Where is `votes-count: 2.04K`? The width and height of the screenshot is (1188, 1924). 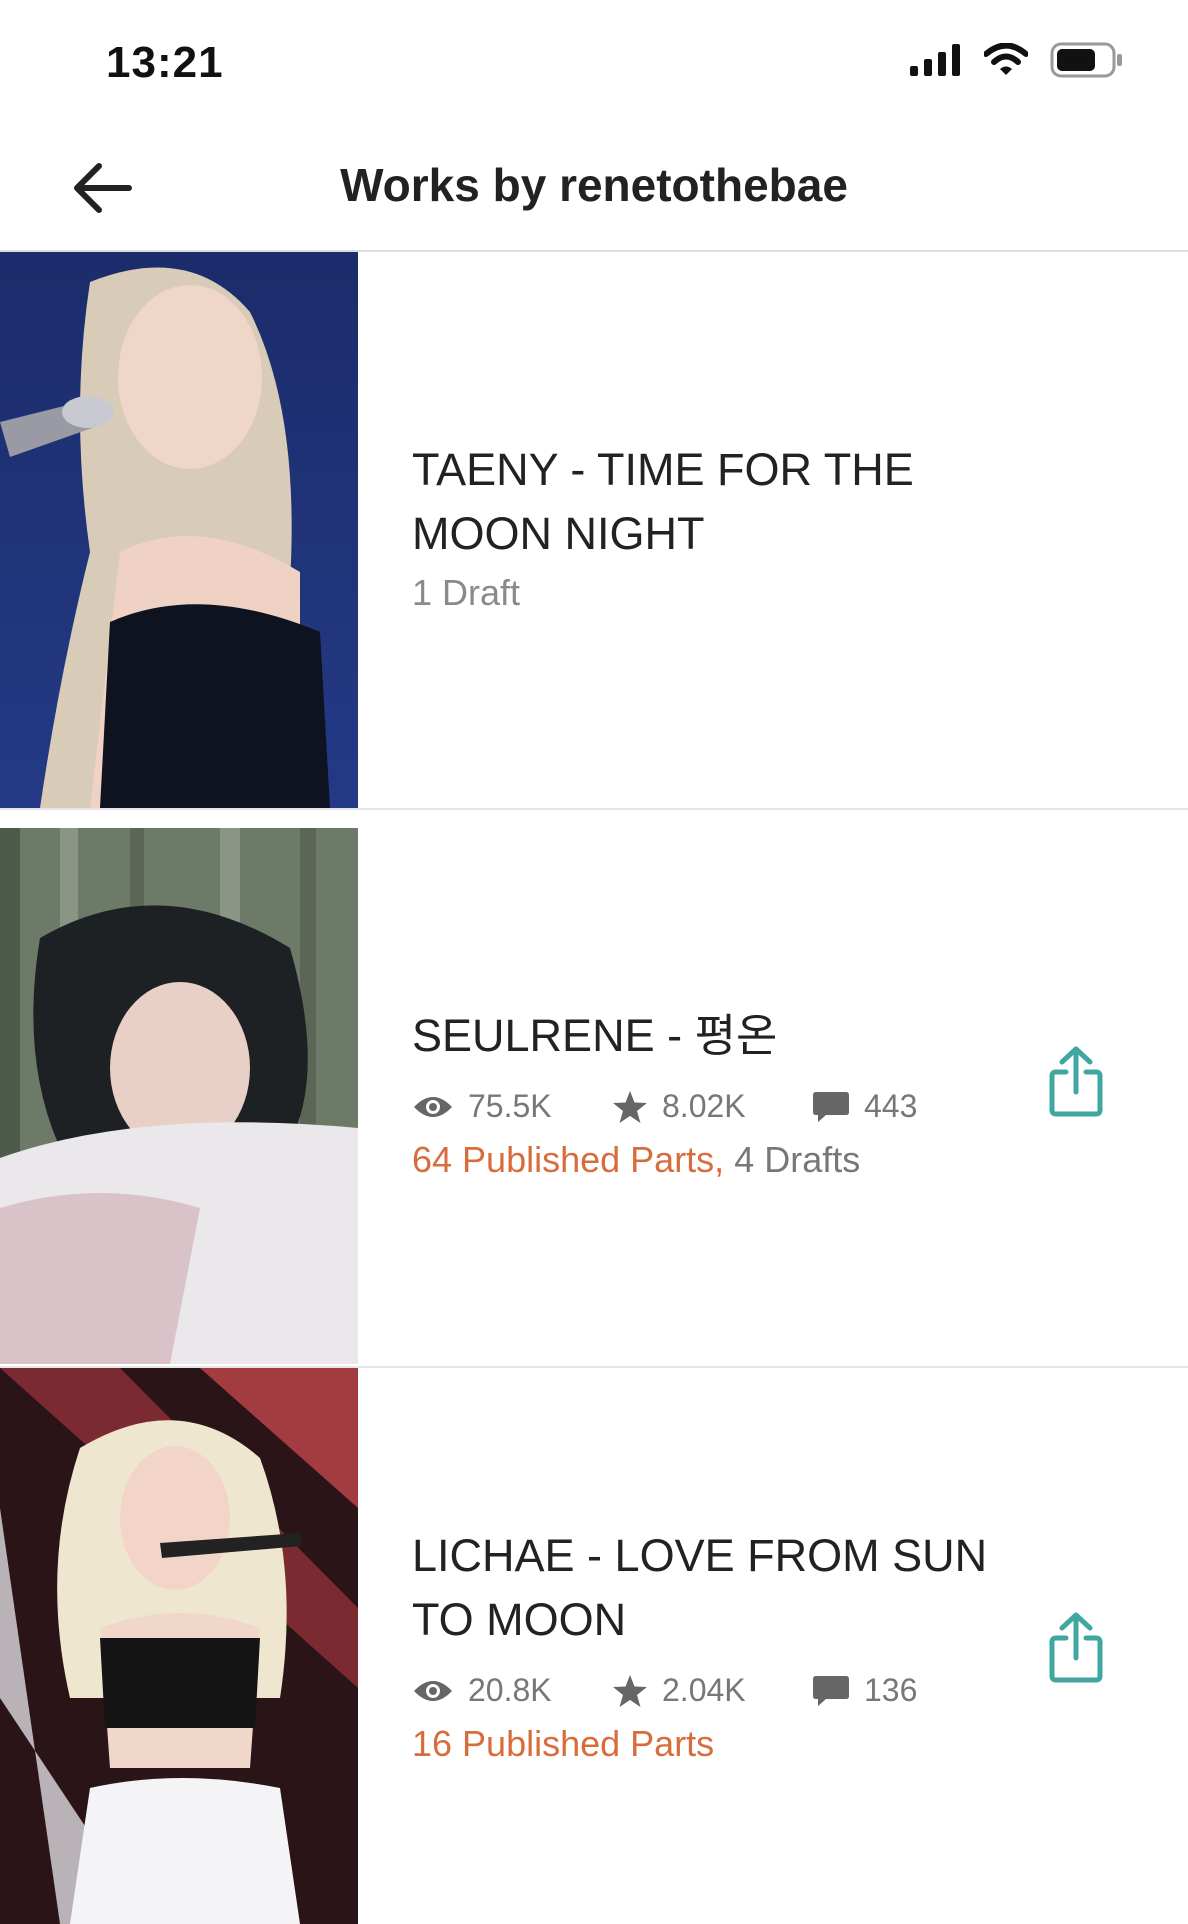 votes-count: 2.04K is located at coordinates (704, 1690).